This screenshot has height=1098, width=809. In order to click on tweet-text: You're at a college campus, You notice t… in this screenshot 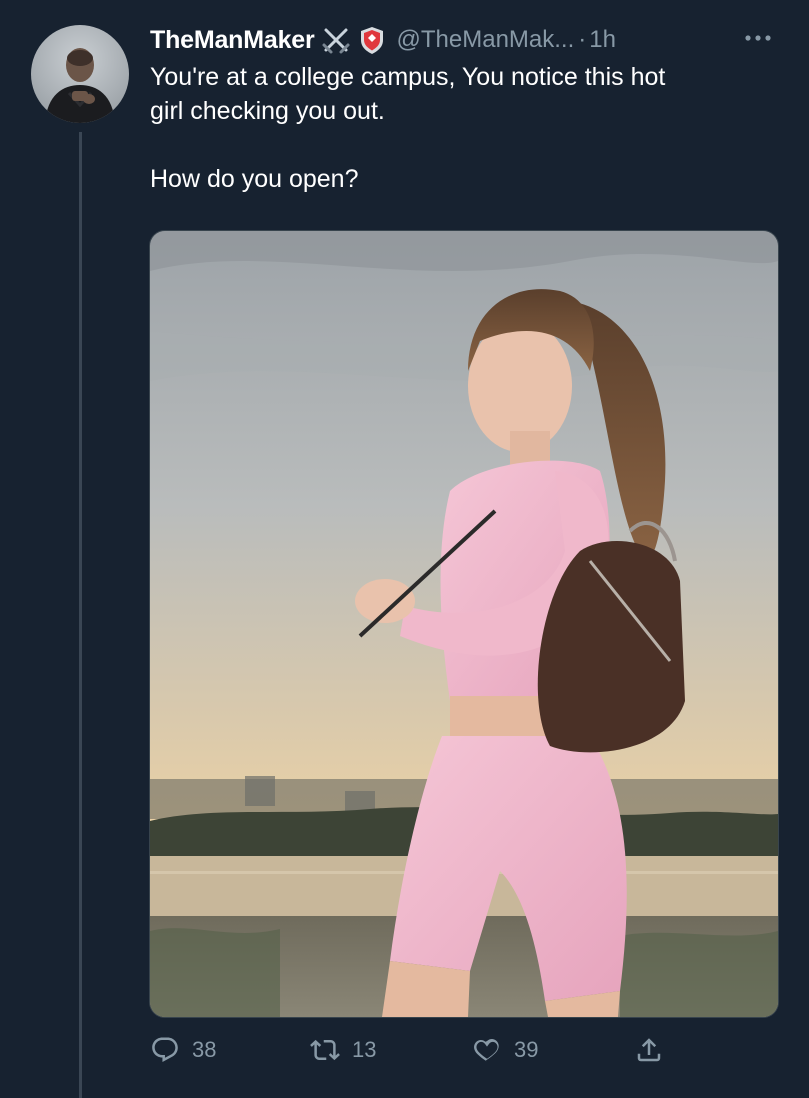, I will do `click(470, 128)`.